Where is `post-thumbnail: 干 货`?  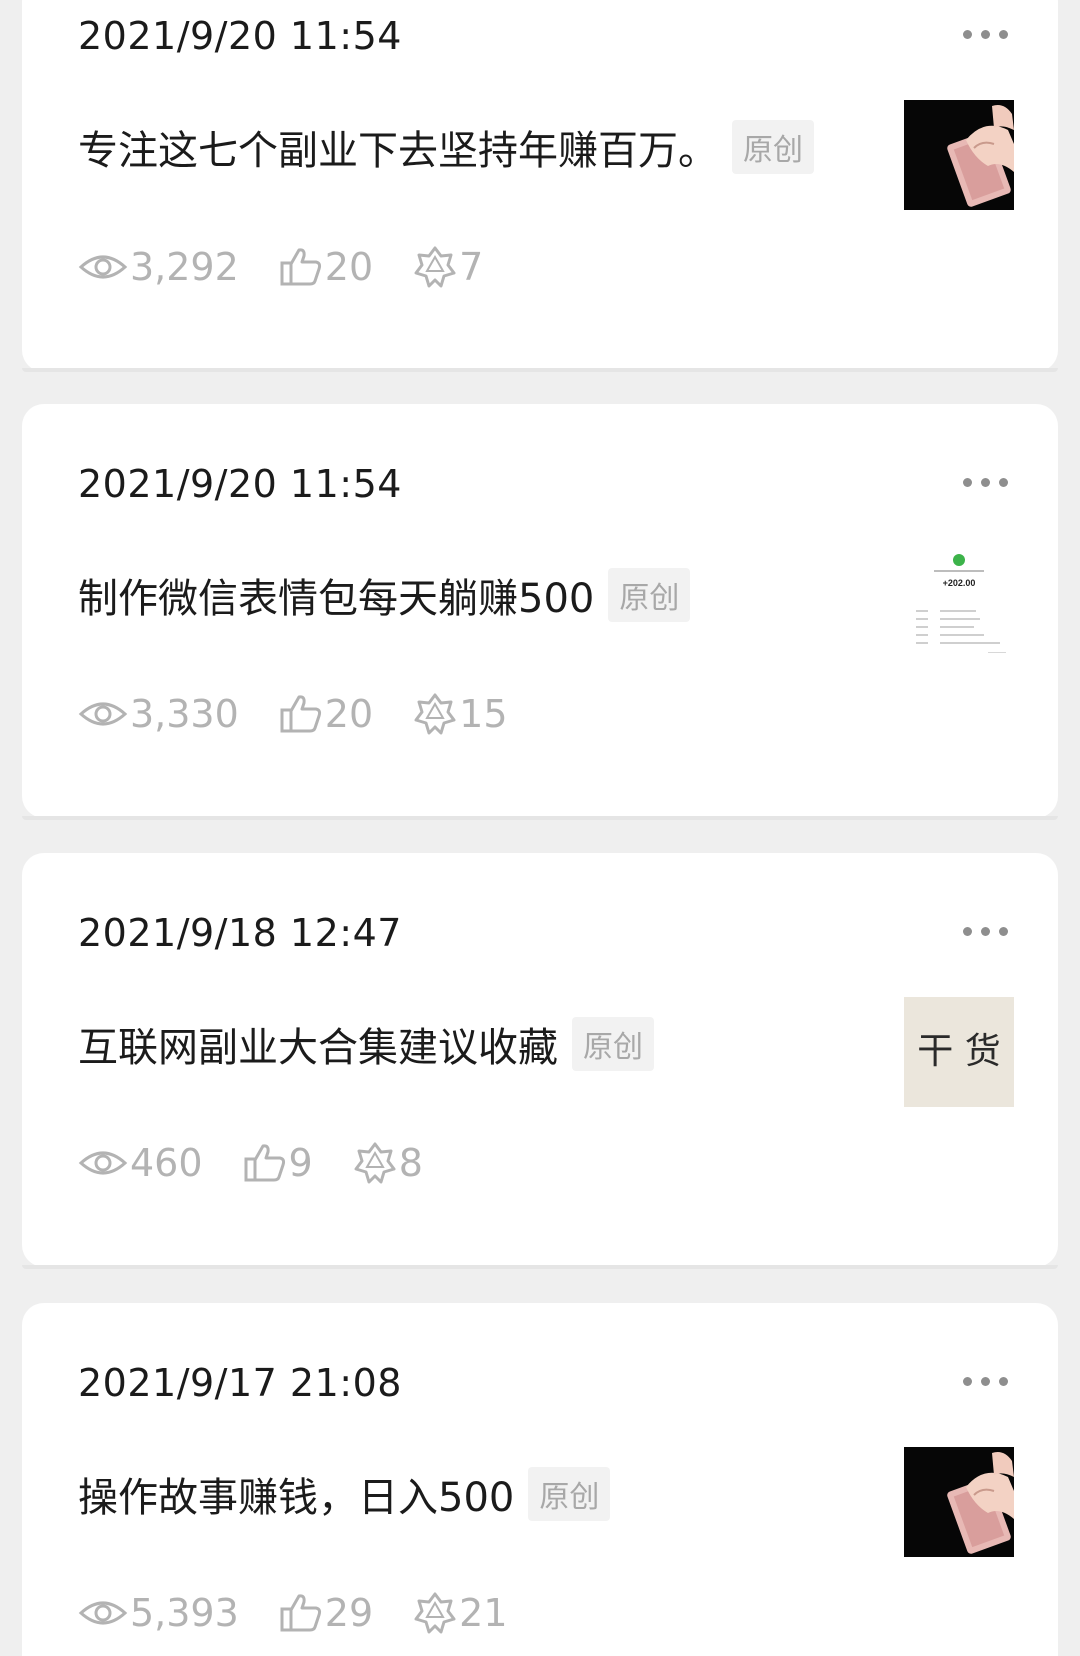
post-thumbnail: 干 货 is located at coordinates (959, 1052).